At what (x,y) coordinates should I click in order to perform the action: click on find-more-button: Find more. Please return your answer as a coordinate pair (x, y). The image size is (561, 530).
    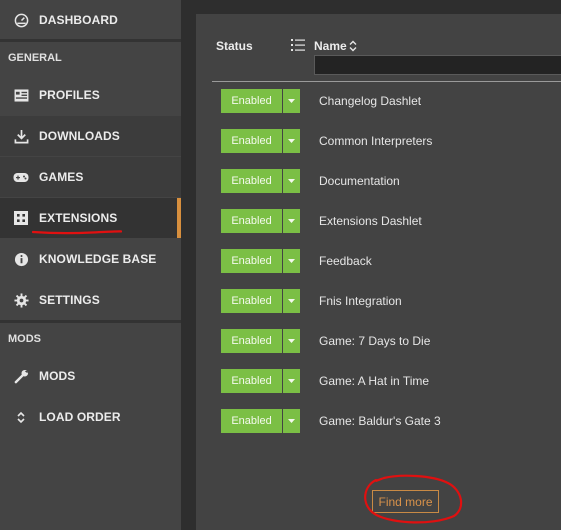
    Looking at the image, I should click on (405, 501).